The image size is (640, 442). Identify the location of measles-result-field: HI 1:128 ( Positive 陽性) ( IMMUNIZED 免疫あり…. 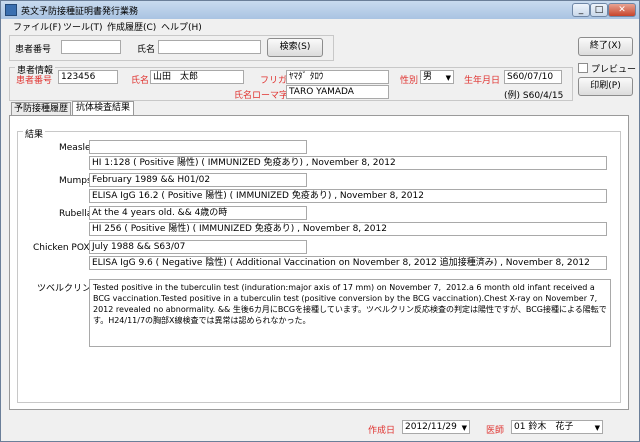
(348, 163).